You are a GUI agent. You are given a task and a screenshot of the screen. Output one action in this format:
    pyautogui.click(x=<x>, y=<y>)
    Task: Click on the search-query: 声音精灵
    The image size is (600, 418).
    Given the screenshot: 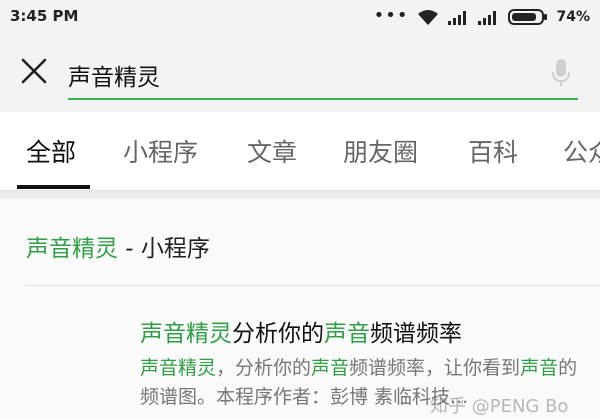 What is the action you would take?
    pyautogui.click(x=114, y=75)
    